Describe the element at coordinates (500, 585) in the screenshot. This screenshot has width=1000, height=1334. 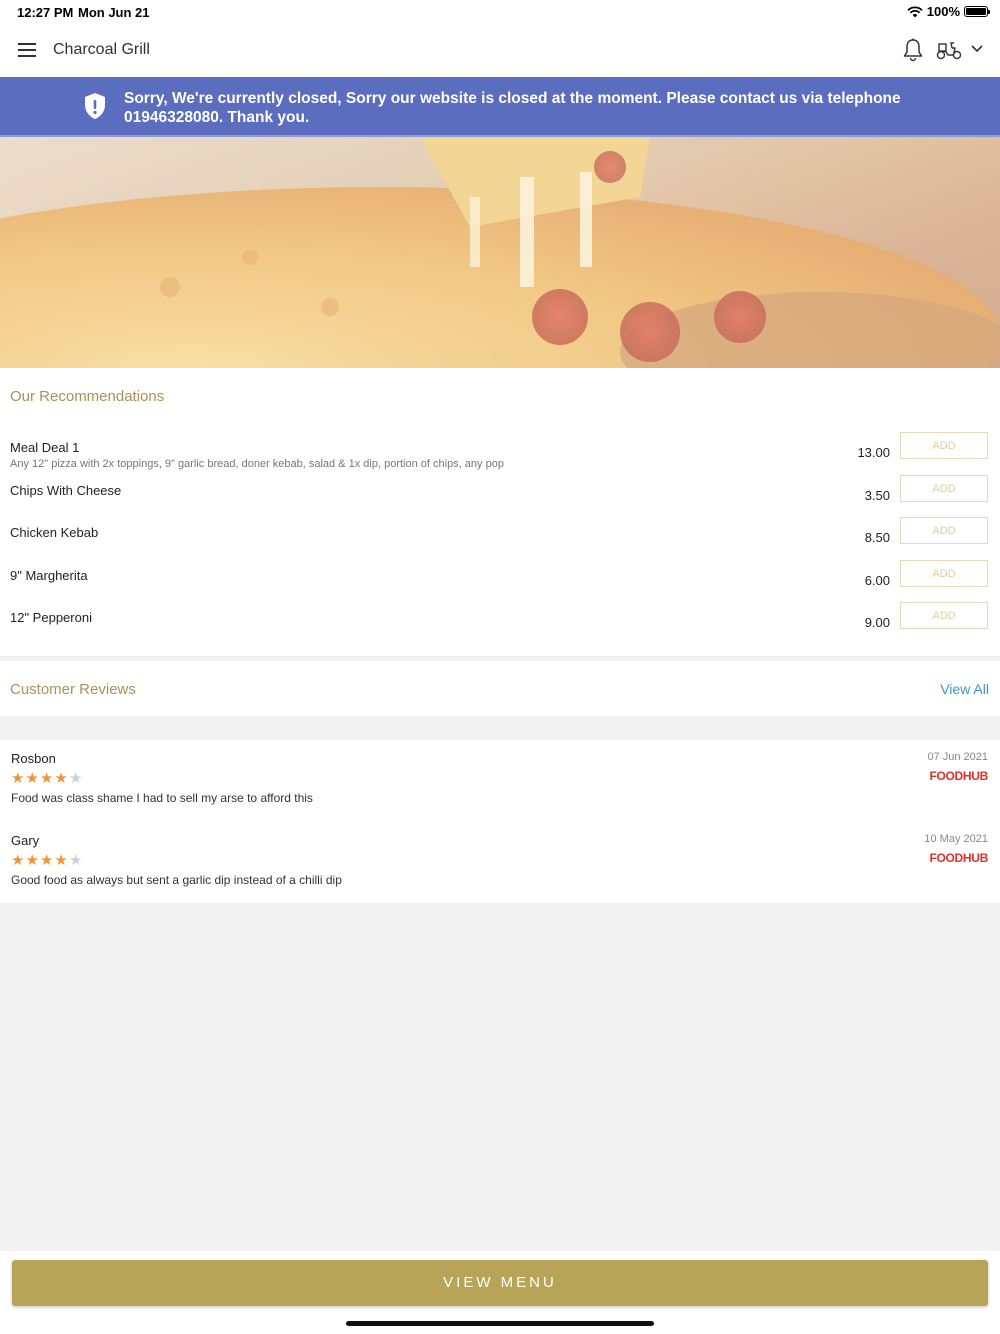
I see `list-item: 9" Margherita 6.00 ADD` at that location.